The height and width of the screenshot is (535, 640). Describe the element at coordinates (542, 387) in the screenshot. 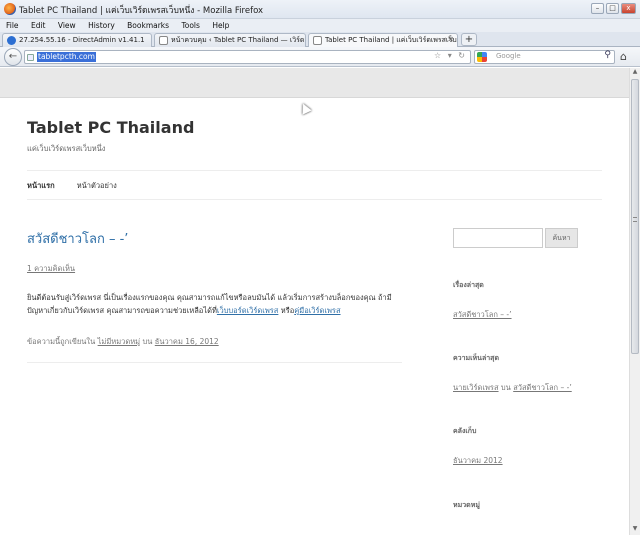

I see `comment-post-link: สวัสดีชาวโลก – -’` at that location.